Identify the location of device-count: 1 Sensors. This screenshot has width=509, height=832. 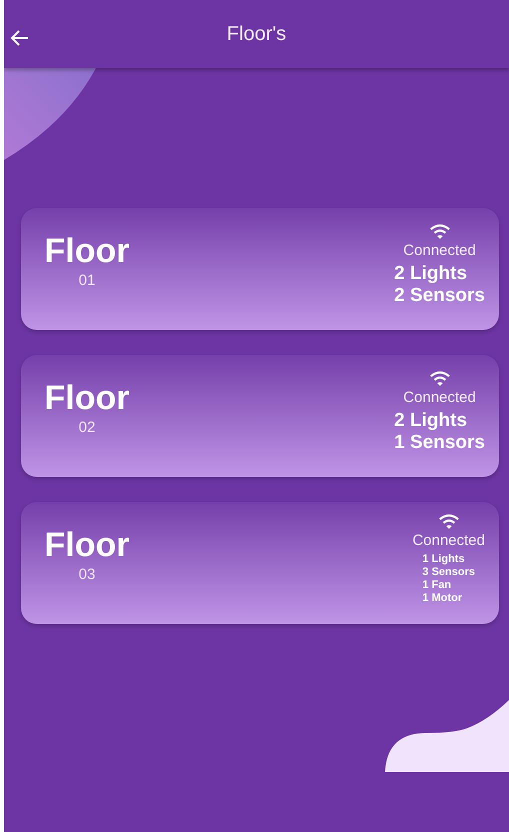
(439, 443).